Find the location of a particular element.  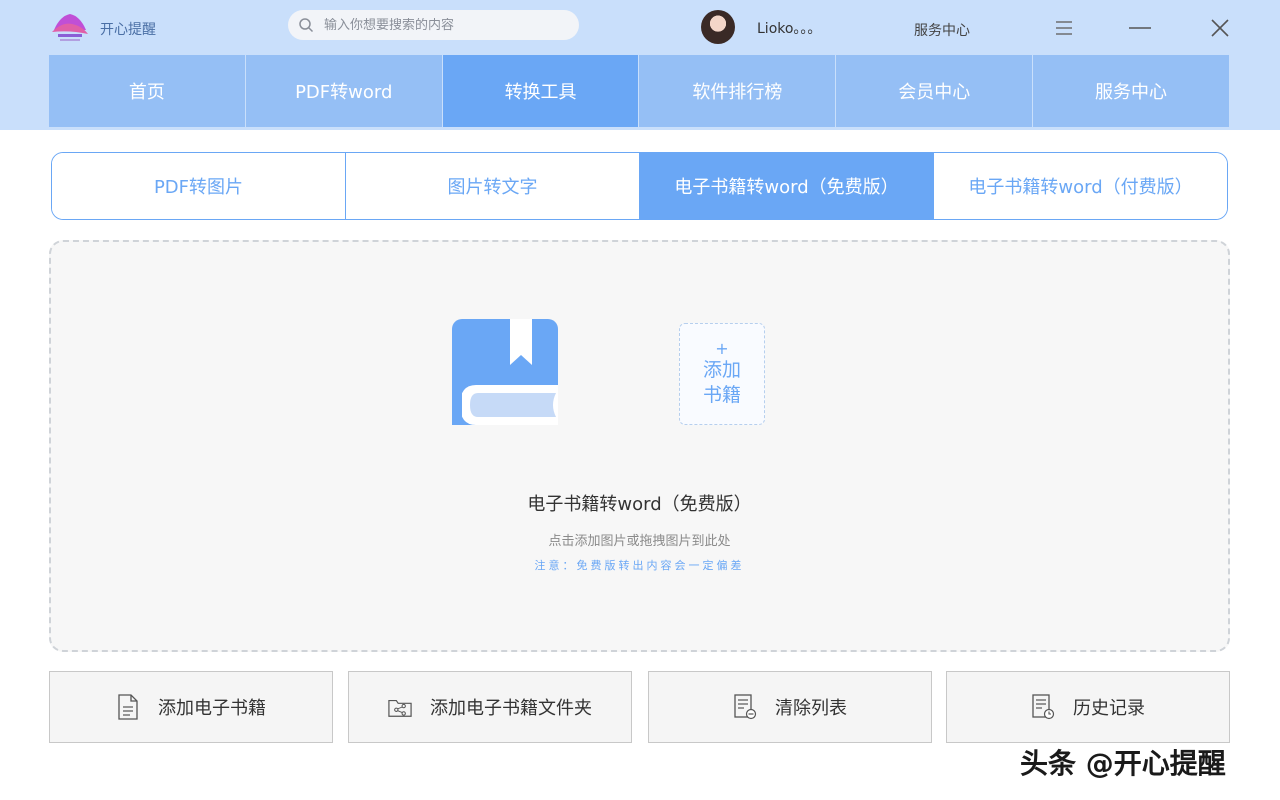

dropzone-note: 注意：免费版转出内容会一定偏差 is located at coordinates (639, 565).